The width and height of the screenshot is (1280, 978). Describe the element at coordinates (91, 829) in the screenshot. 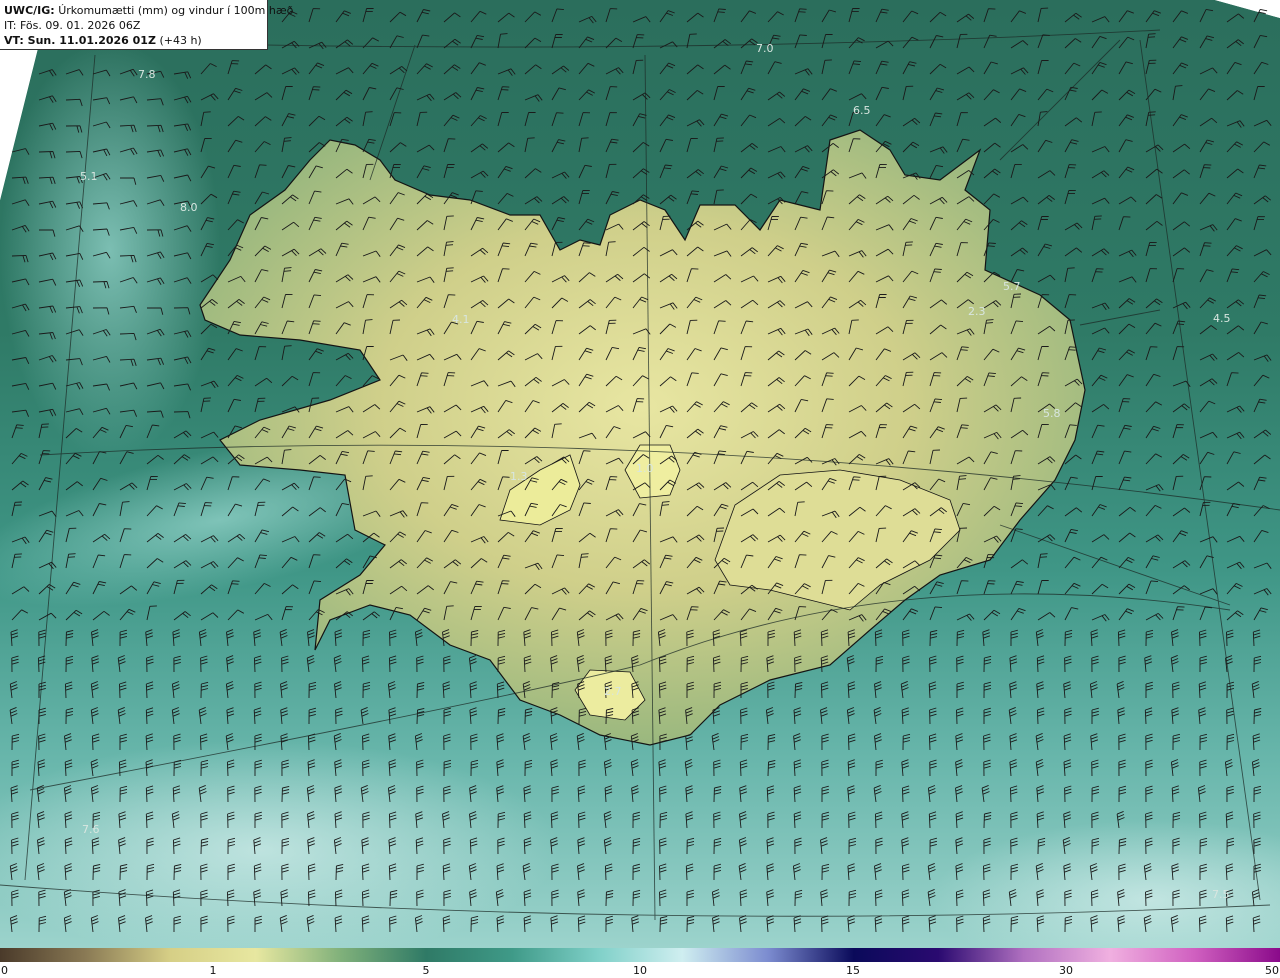

I see `value-label: 7.6` at that location.